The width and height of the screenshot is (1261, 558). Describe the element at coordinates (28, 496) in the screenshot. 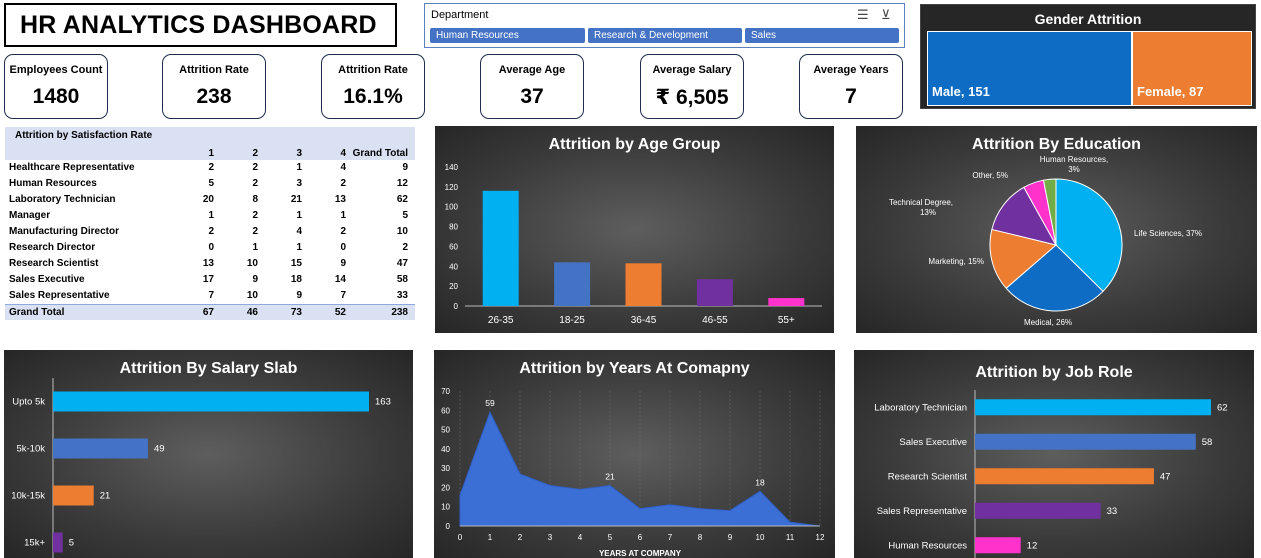

I see `category-label: 10k-15k` at that location.